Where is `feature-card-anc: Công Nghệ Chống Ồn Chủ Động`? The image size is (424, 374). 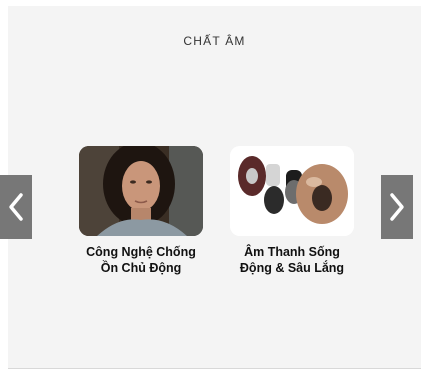 feature-card-anc: Công Nghệ Chống Ồn Chủ Động is located at coordinates (141, 211).